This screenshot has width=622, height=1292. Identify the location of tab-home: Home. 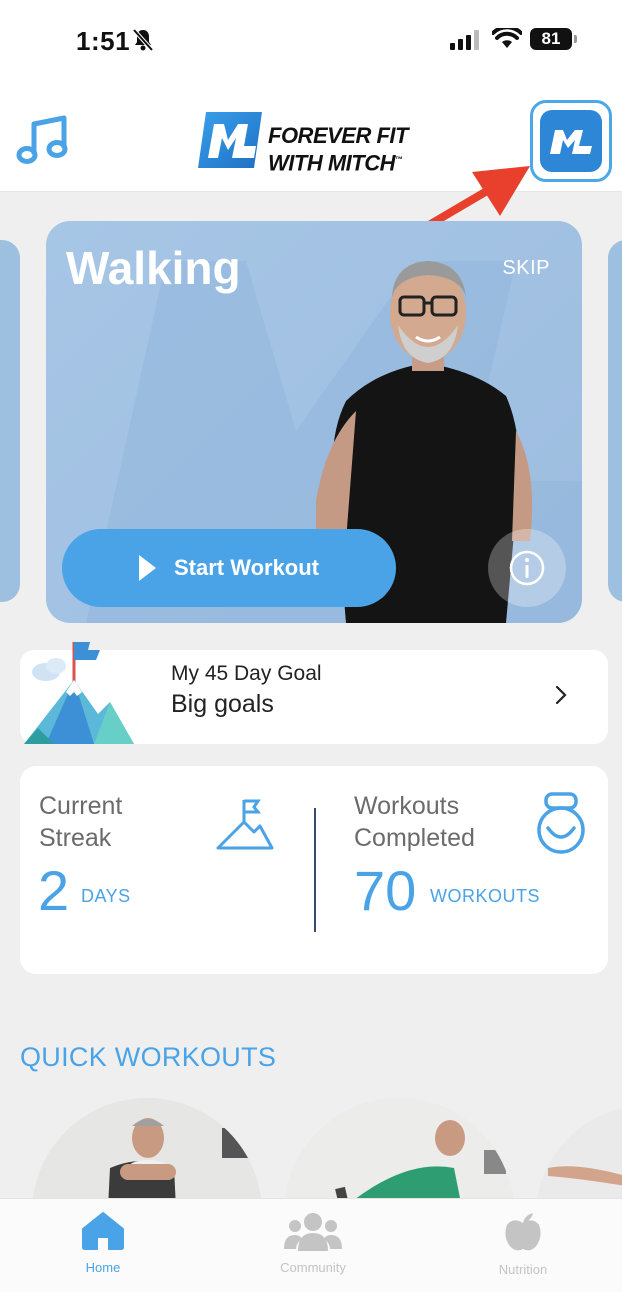
(103, 1243).